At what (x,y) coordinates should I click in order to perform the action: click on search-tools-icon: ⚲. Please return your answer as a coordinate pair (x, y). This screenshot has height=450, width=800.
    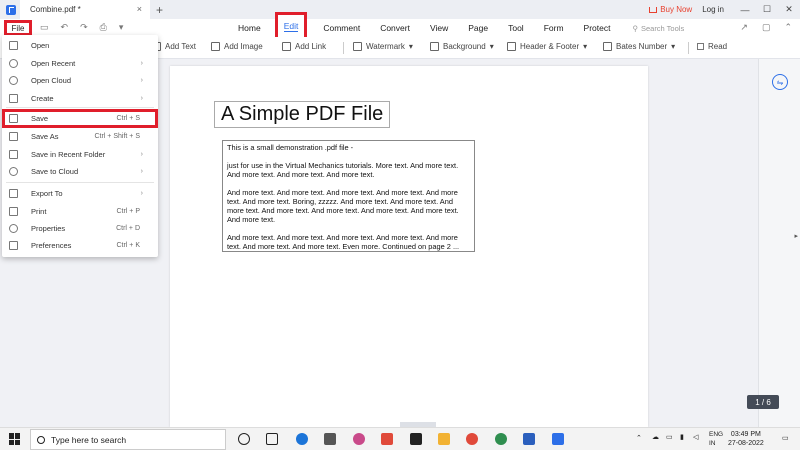
    Looking at the image, I should click on (635, 28).